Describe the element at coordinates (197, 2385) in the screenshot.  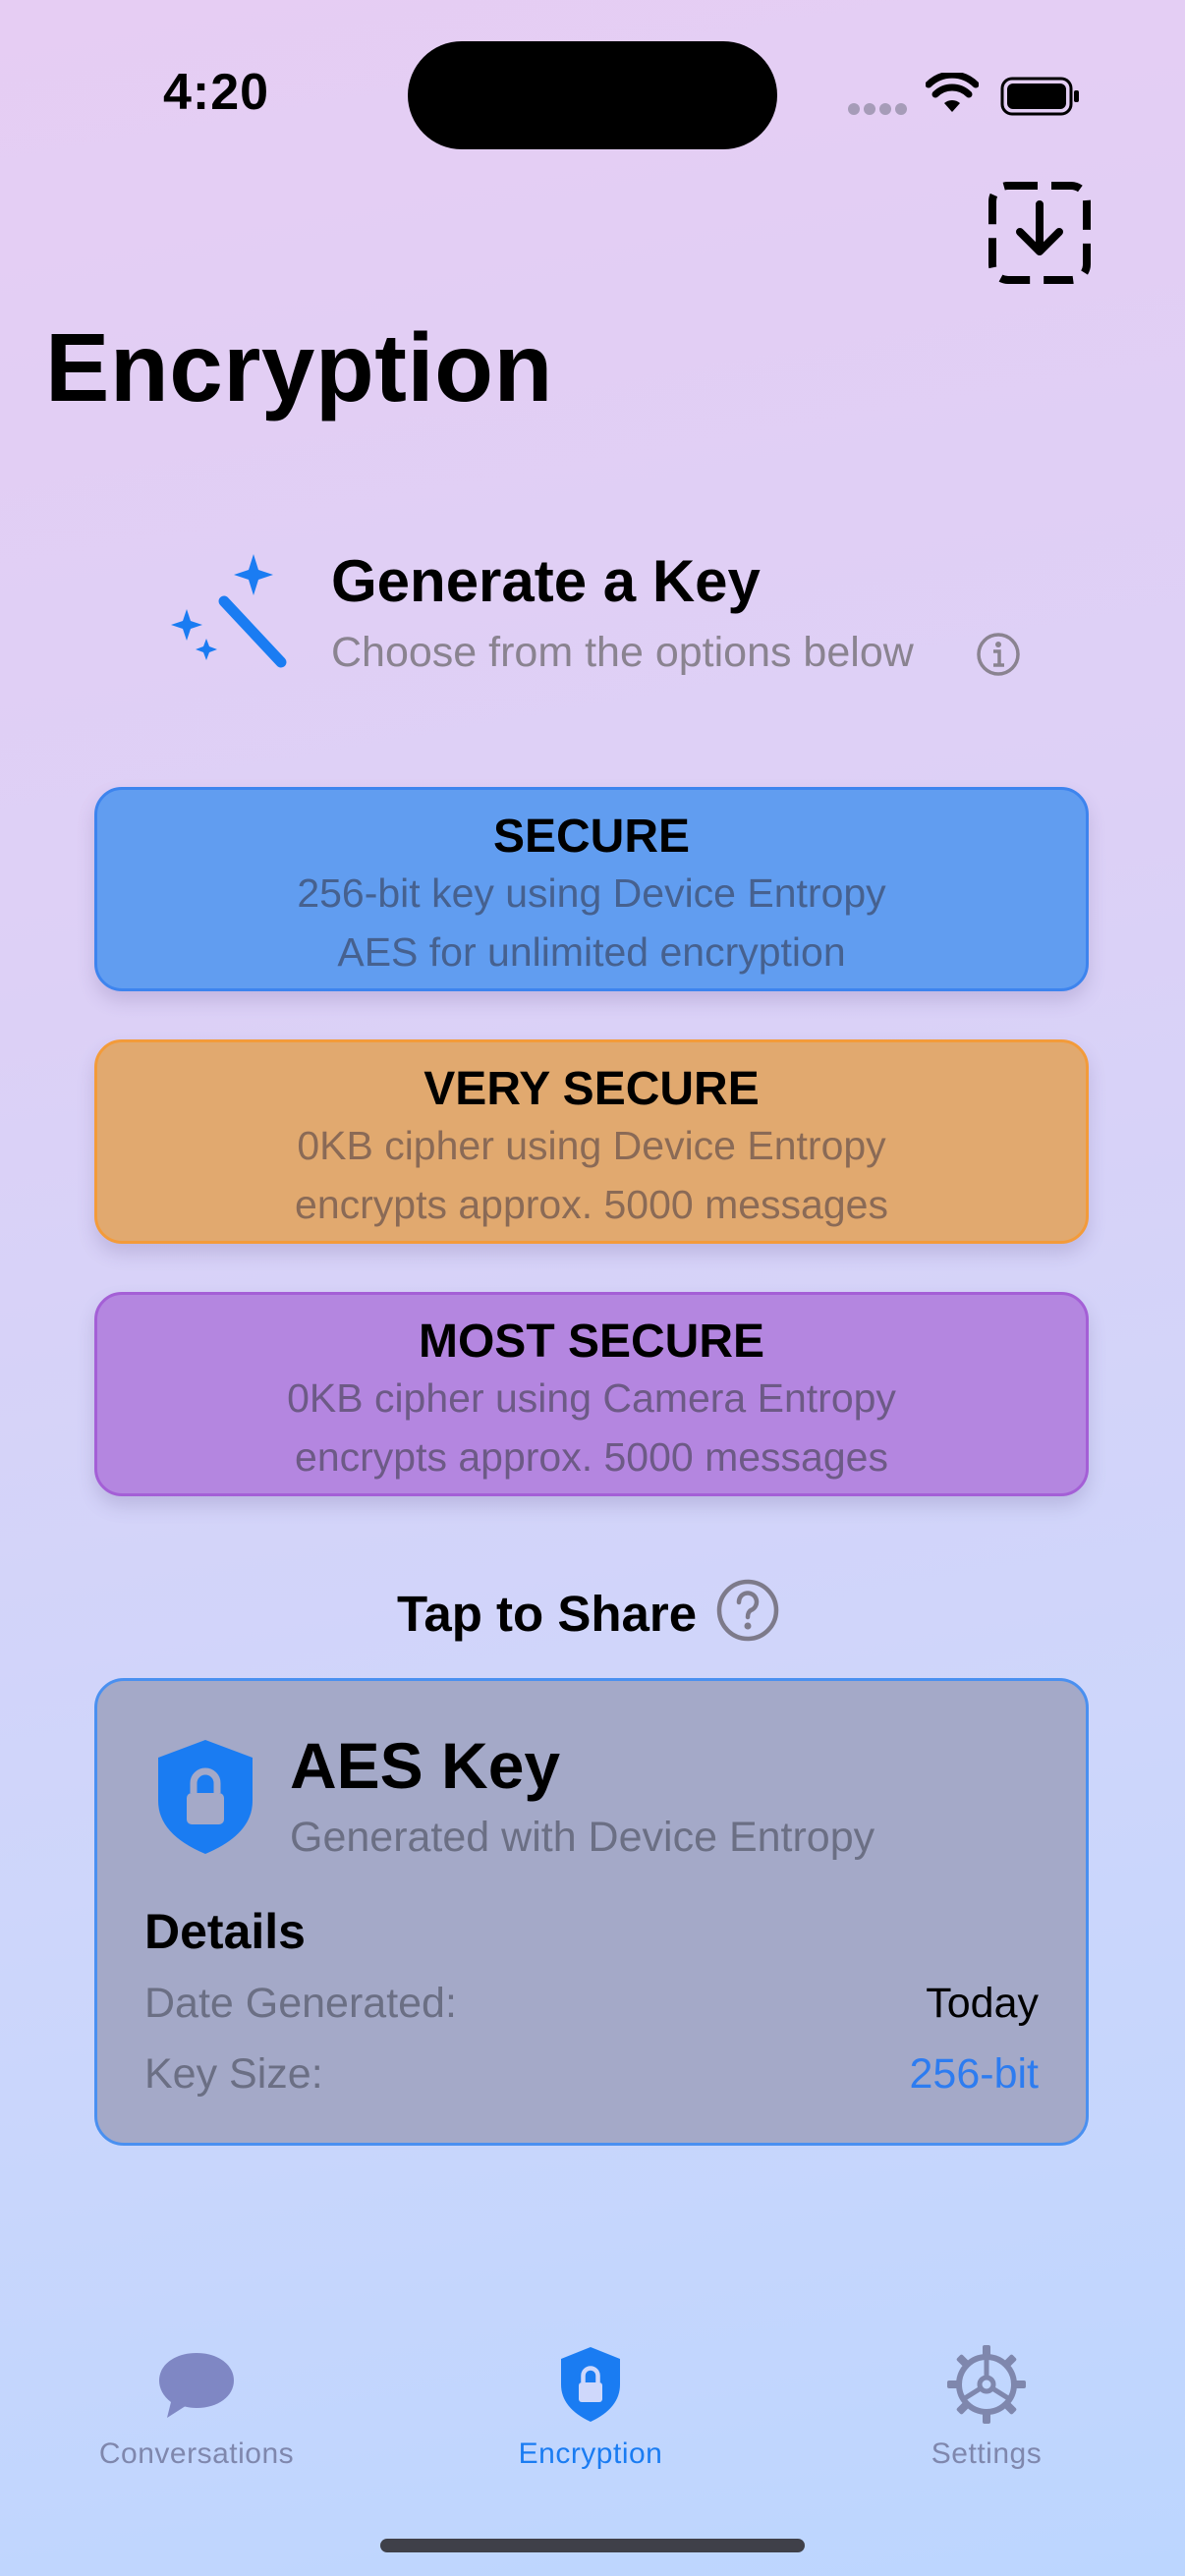
I see `chat-bubble-icon` at that location.